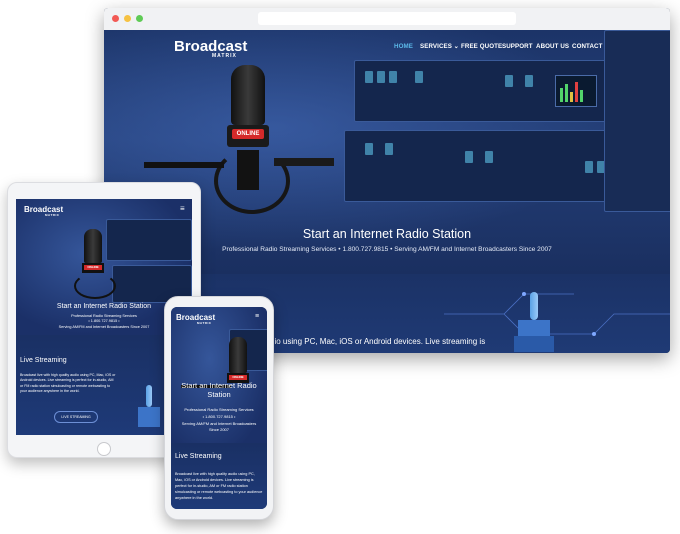 The height and width of the screenshot is (534, 680). What do you see at coordinates (149, 396) in the screenshot?
I see `tablet-joystick-graphic` at bounding box center [149, 396].